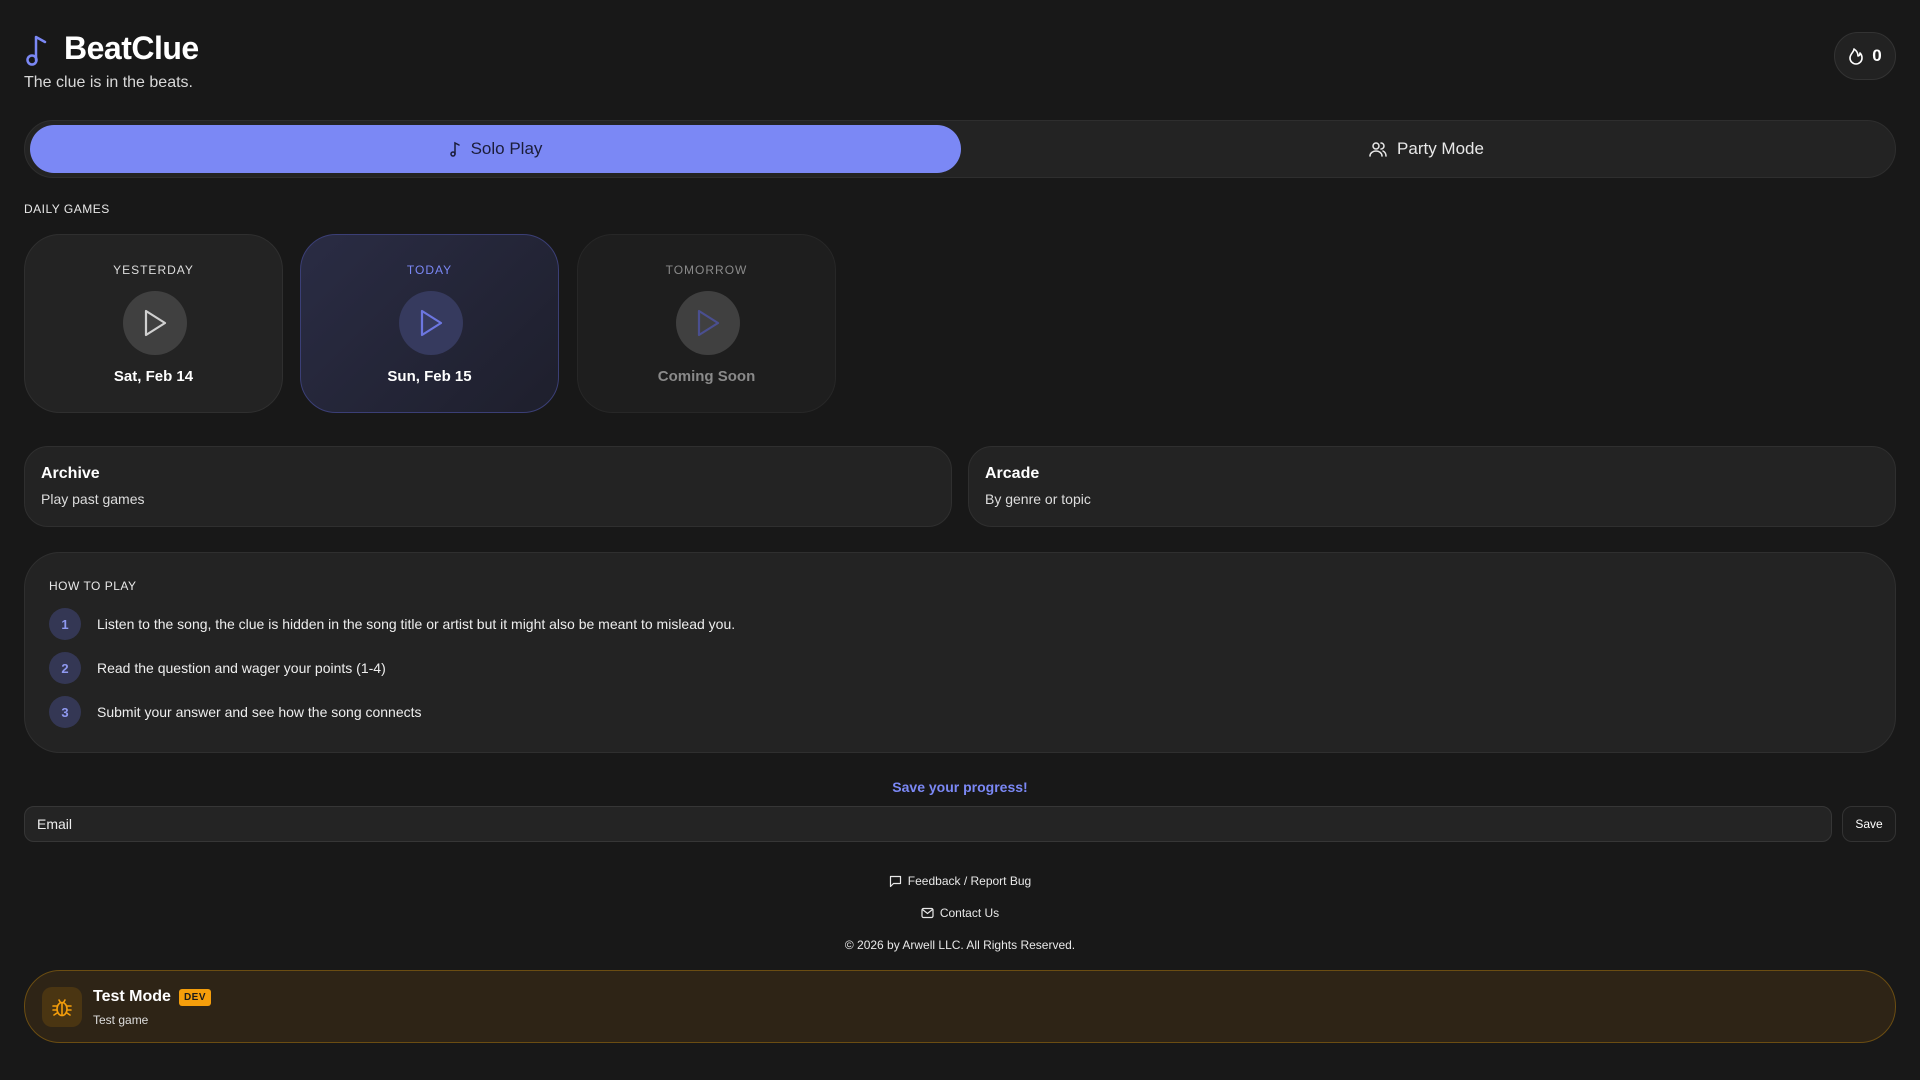 This screenshot has height=1080, width=1920. Describe the element at coordinates (895, 881) in the screenshot. I see `message-icon` at that location.